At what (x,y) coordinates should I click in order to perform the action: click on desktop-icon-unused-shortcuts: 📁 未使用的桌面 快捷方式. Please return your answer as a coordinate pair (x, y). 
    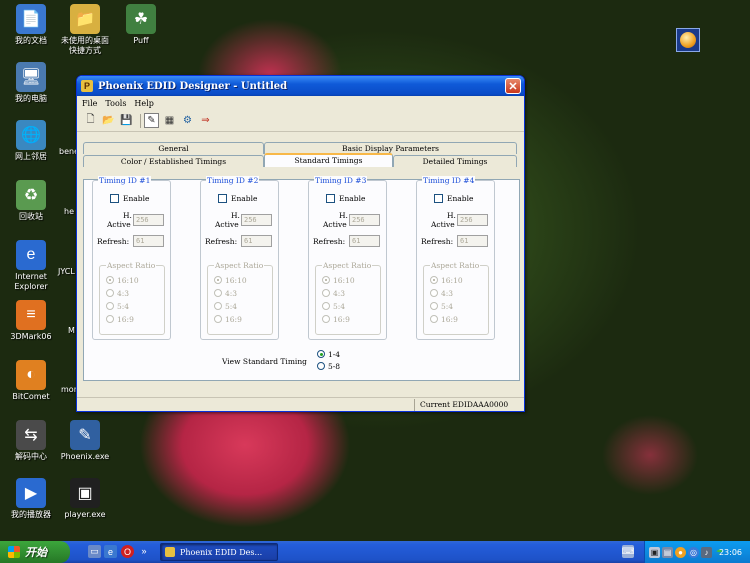
    Looking at the image, I should click on (85, 30).